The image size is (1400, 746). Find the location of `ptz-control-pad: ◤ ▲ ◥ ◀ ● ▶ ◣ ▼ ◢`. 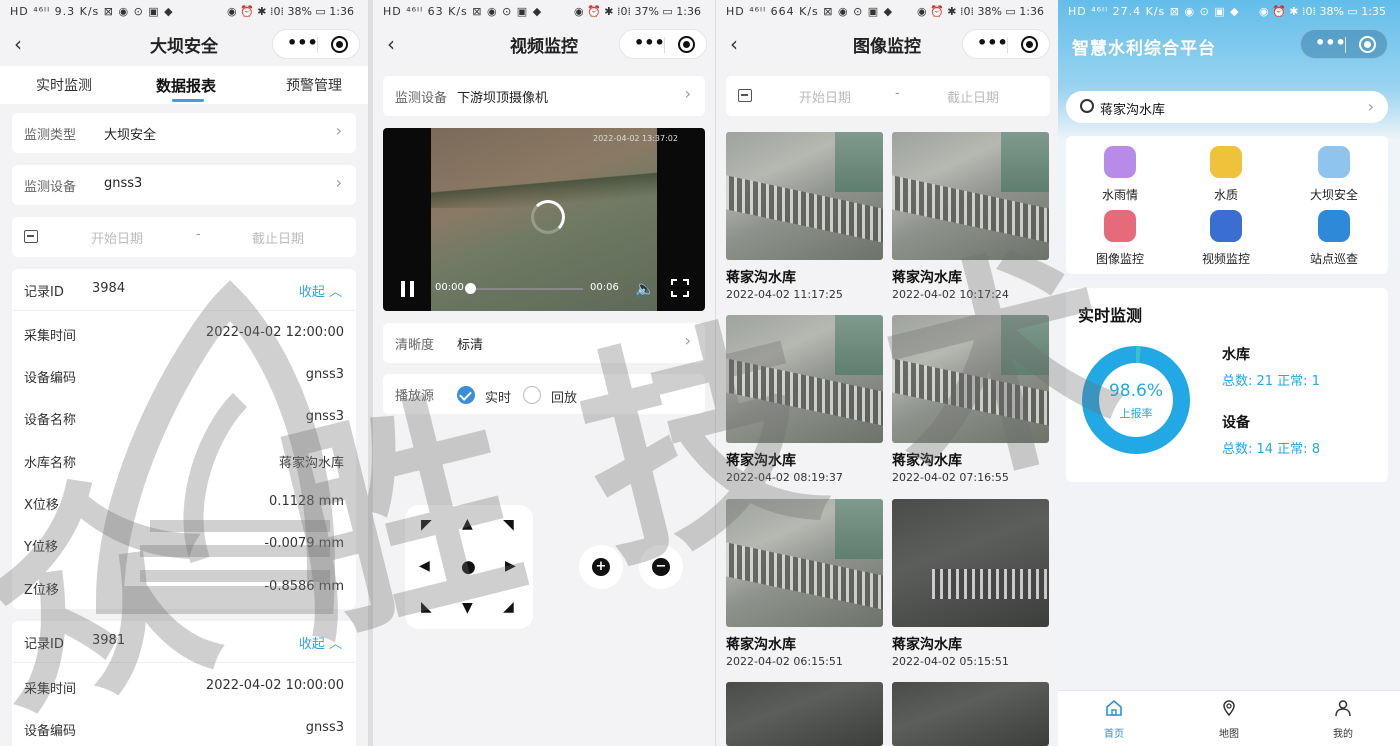

ptz-control-pad: ◤ ▲ ◥ ◀ ● ▶ ◣ ▼ ◢ is located at coordinates (469, 567).